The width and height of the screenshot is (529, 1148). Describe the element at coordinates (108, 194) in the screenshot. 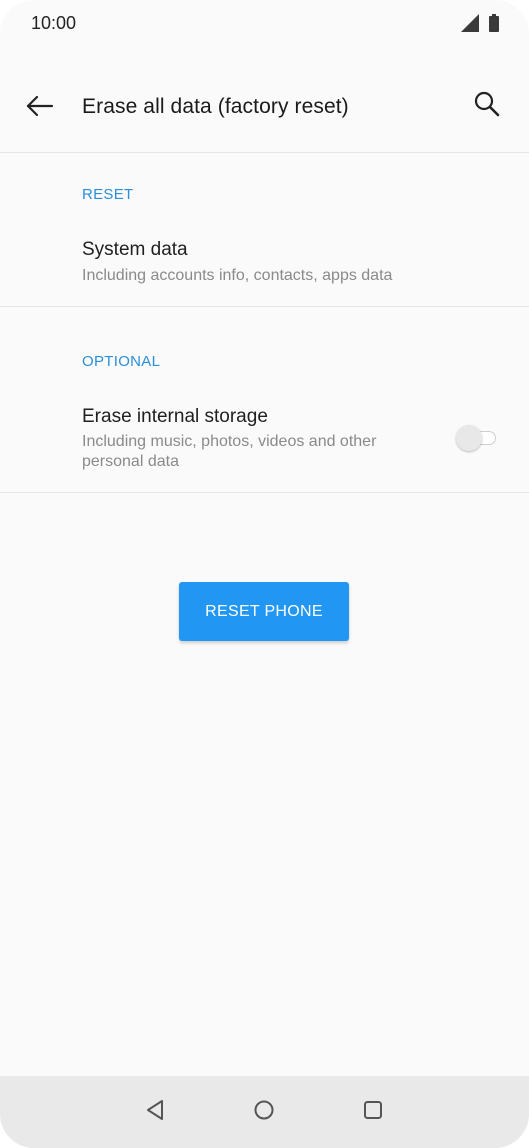

I see `section-header-reset: RESET` at that location.